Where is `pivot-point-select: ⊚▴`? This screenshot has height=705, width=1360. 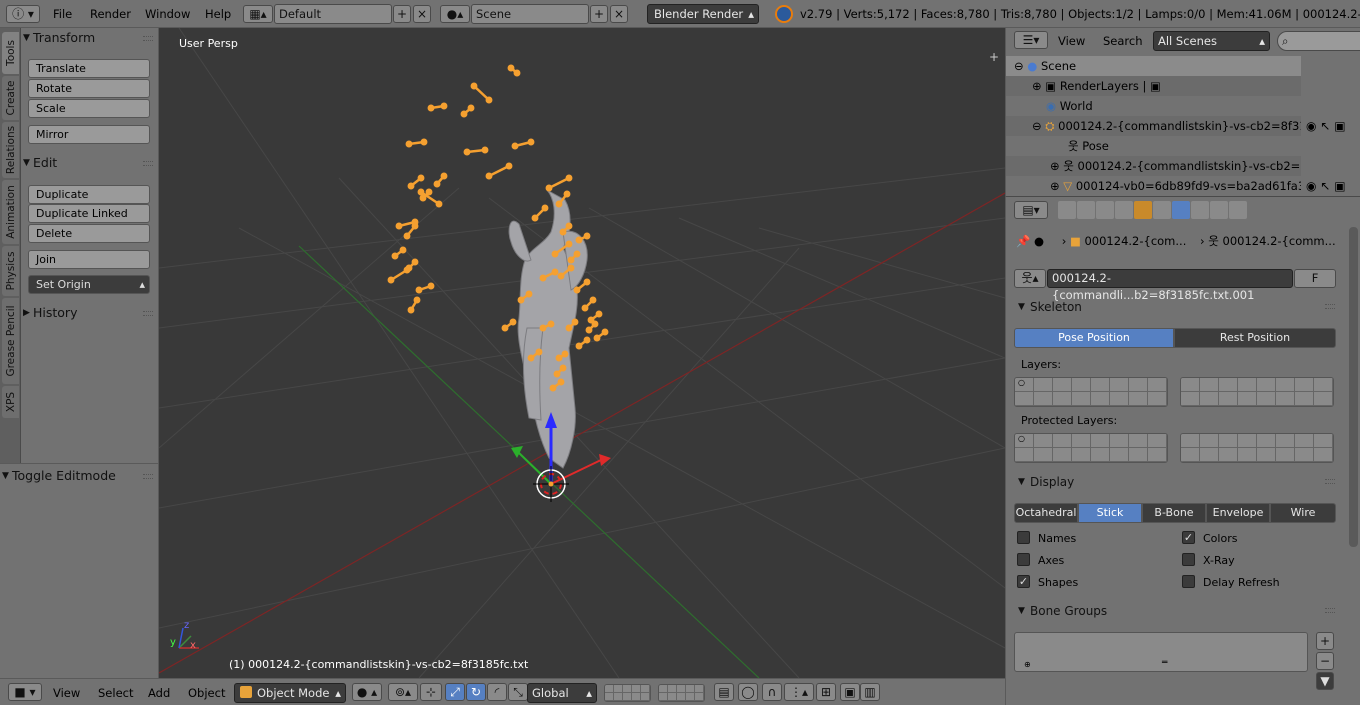 pivot-point-select: ⊚▴ is located at coordinates (403, 692).